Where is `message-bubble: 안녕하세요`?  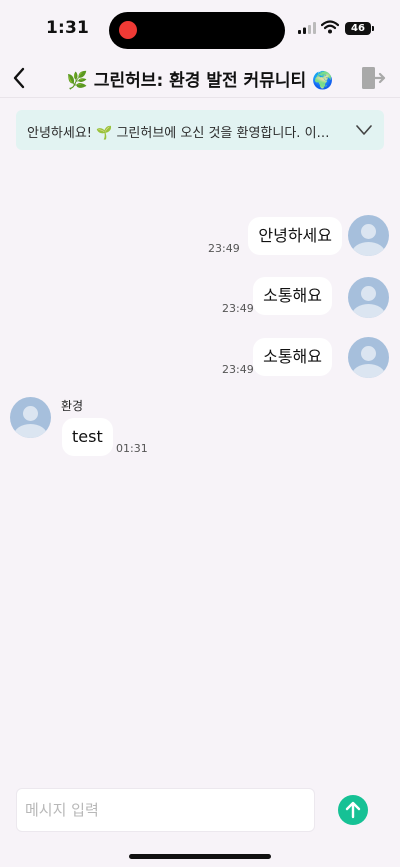 message-bubble: 안녕하세요 is located at coordinates (295, 236).